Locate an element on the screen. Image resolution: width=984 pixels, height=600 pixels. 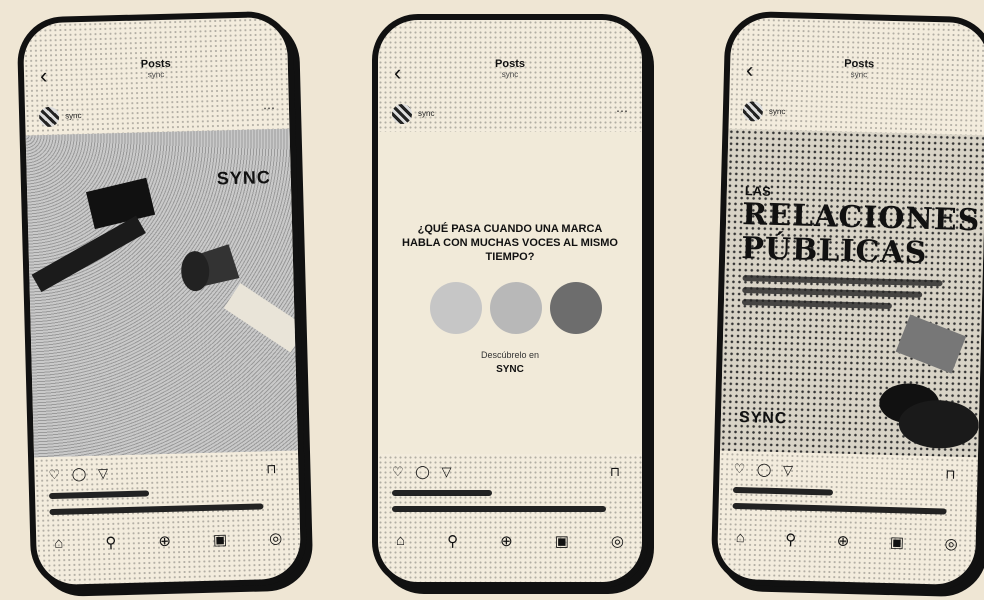
circle-light is located at coordinates (456, 308).